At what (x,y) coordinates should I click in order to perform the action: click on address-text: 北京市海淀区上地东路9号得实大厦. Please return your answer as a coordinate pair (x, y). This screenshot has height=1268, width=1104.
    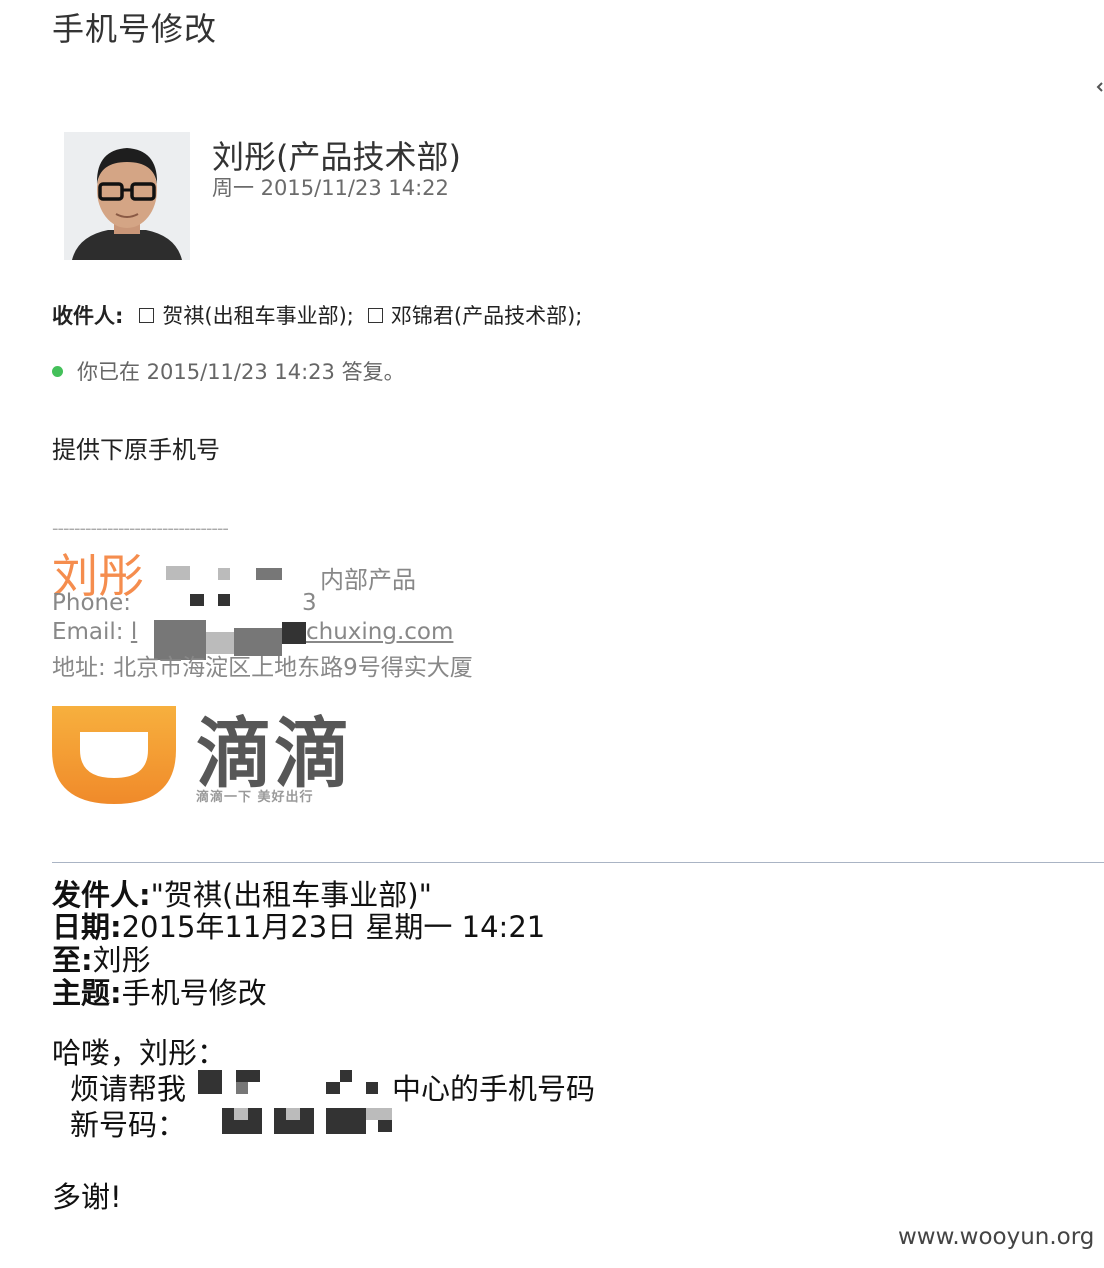
    Looking at the image, I should click on (293, 668).